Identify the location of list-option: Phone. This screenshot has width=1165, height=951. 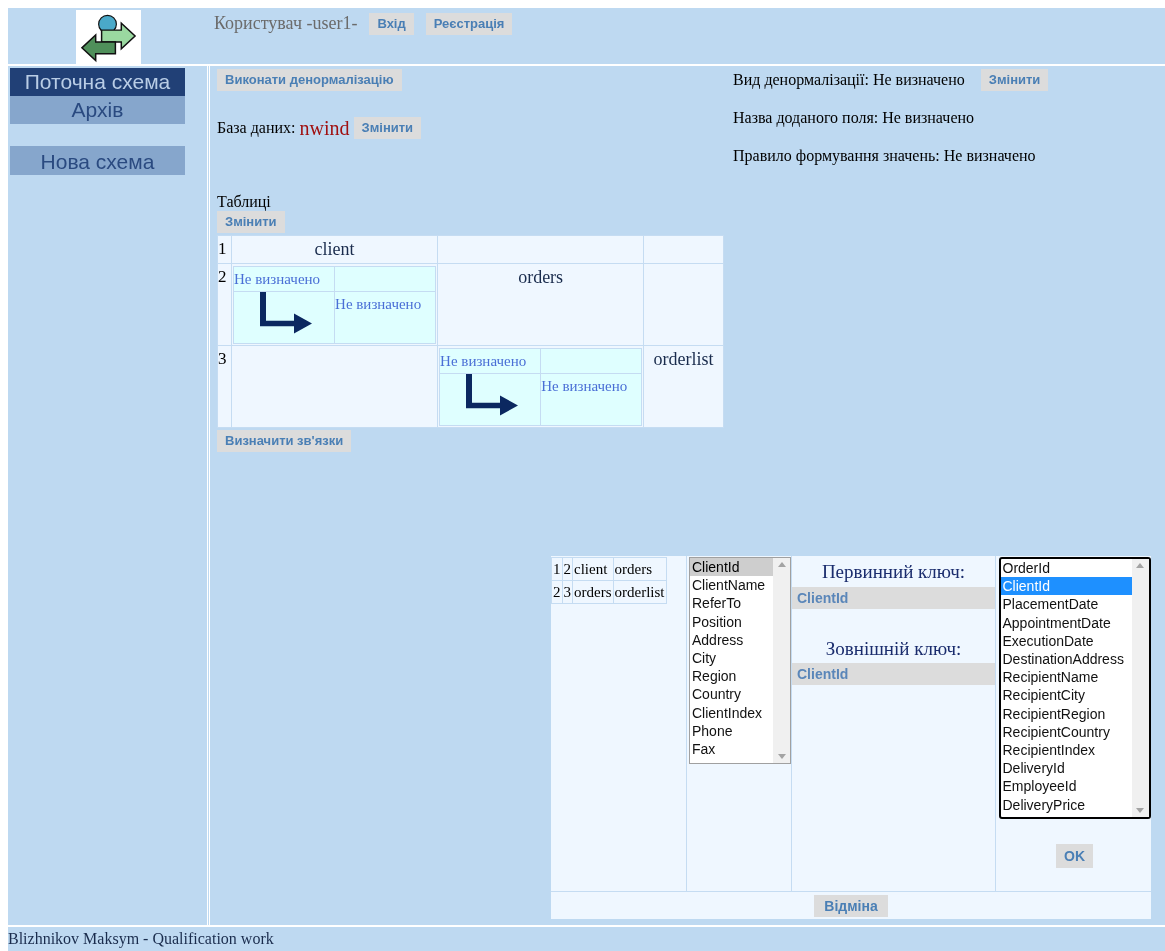
(731, 731).